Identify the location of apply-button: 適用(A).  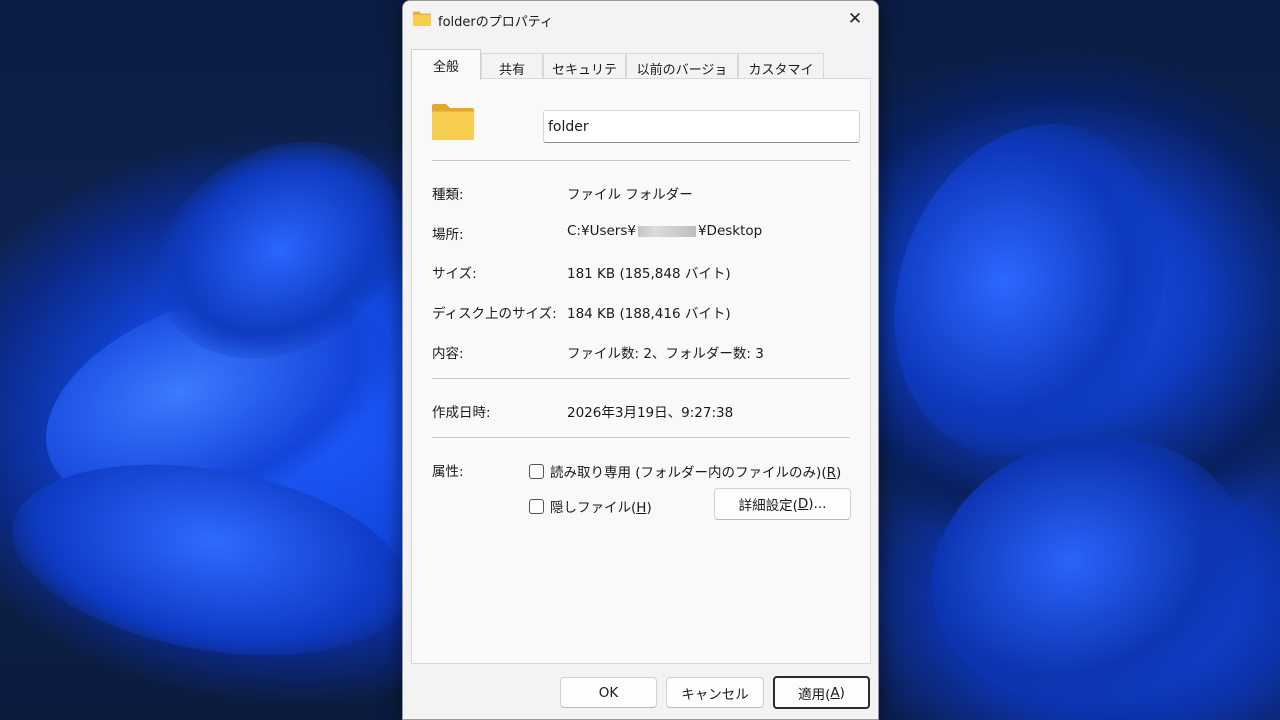
(821, 692).